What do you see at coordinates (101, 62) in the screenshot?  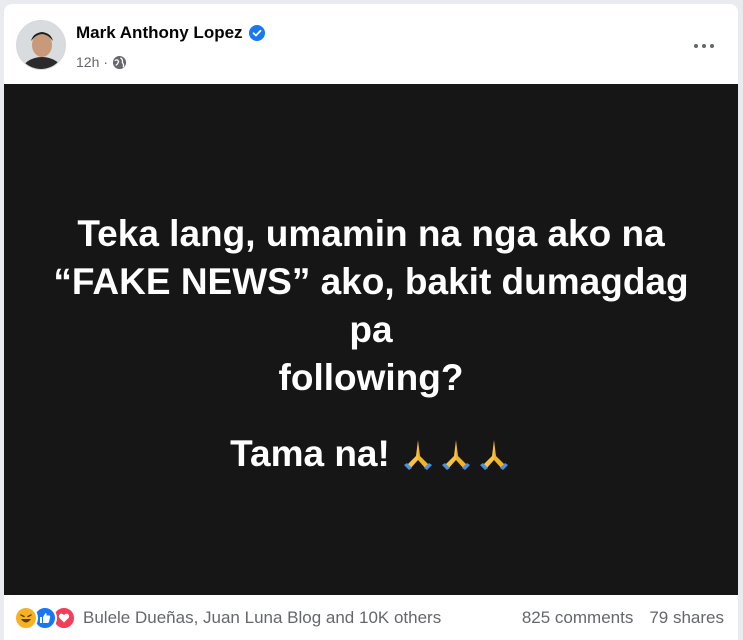 I see `post-meta: 12h ·` at bounding box center [101, 62].